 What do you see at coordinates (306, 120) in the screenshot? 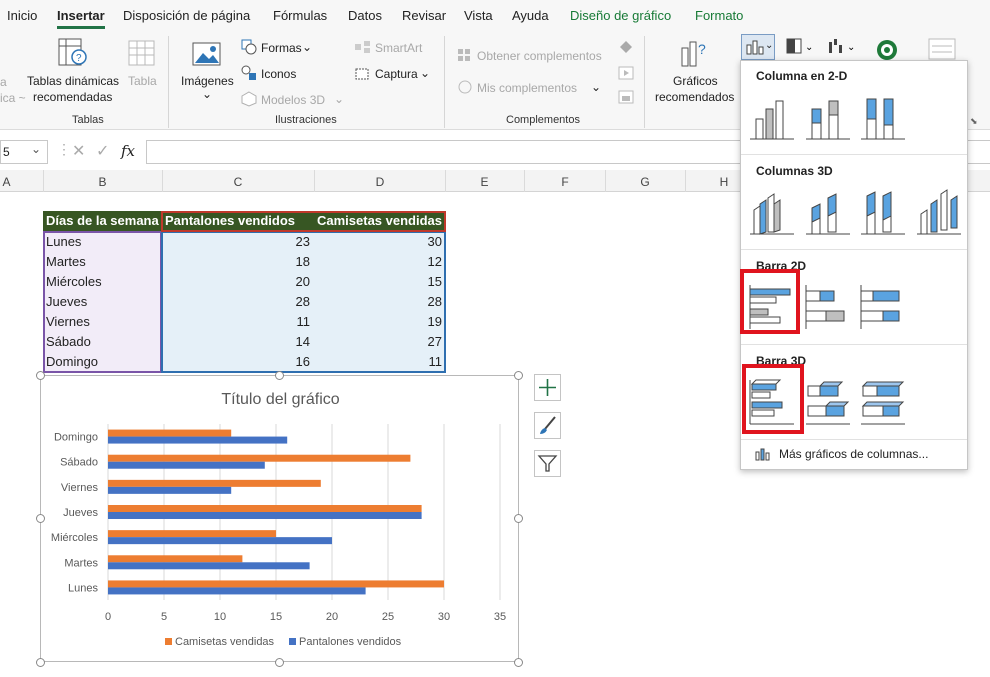
I see `group-label-ilustraciones: Ilustraciones` at bounding box center [306, 120].